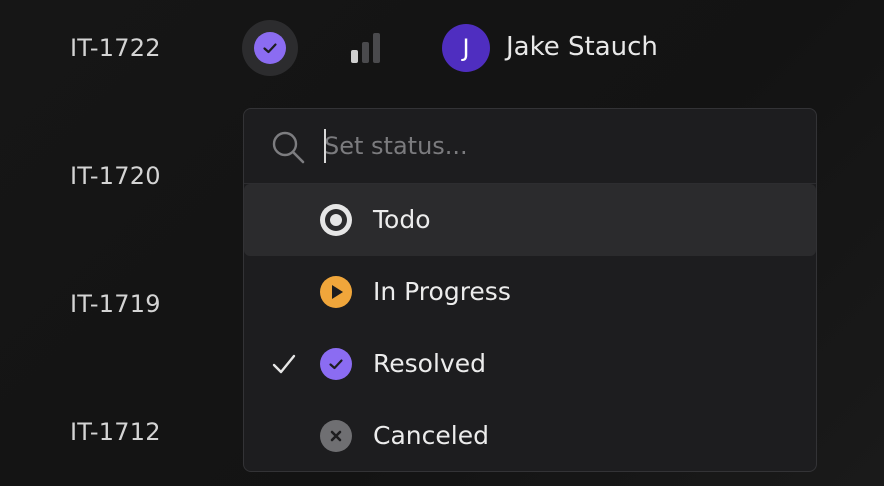  What do you see at coordinates (284, 364) in the screenshot?
I see `checkmark-icon` at bounding box center [284, 364].